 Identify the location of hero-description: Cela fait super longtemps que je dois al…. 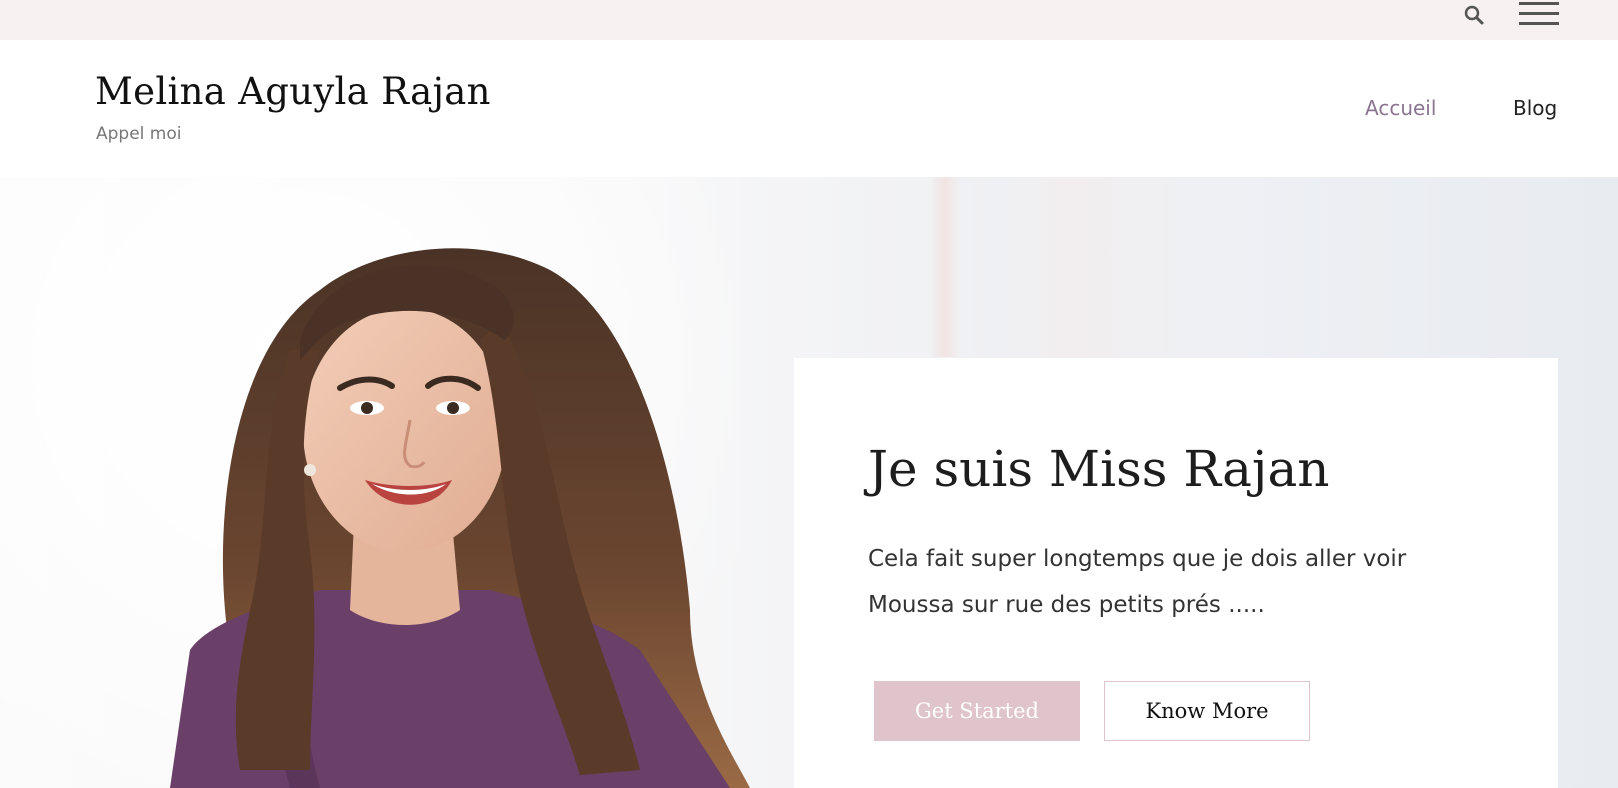
(1137, 582).